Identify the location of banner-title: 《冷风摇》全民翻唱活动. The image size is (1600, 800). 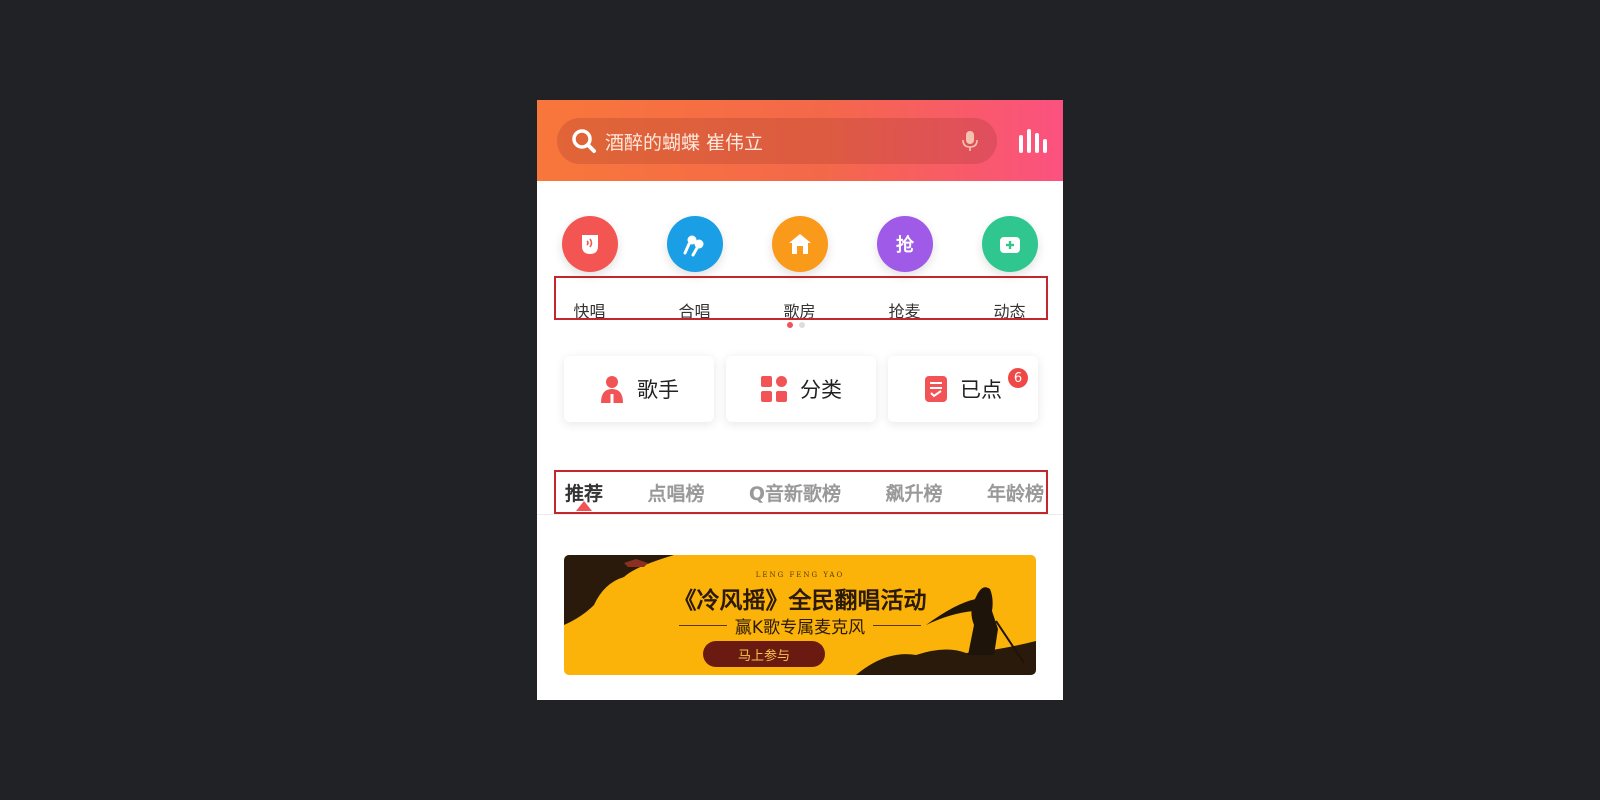
(800, 600).